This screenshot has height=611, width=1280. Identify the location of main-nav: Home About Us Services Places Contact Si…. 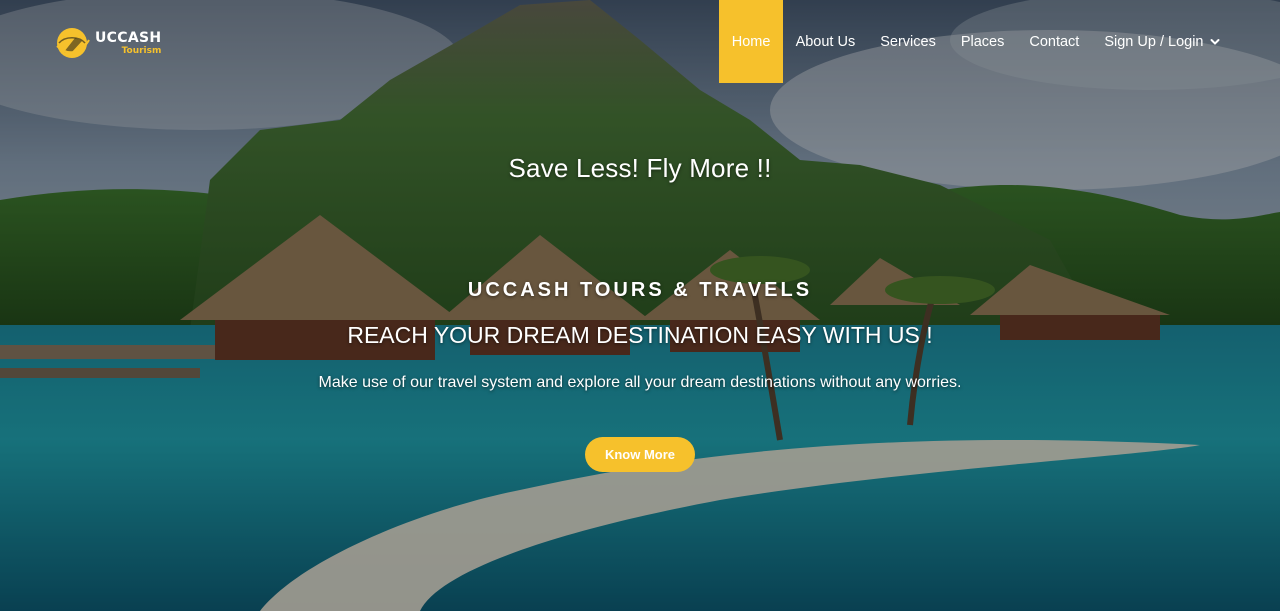
(975, 41).